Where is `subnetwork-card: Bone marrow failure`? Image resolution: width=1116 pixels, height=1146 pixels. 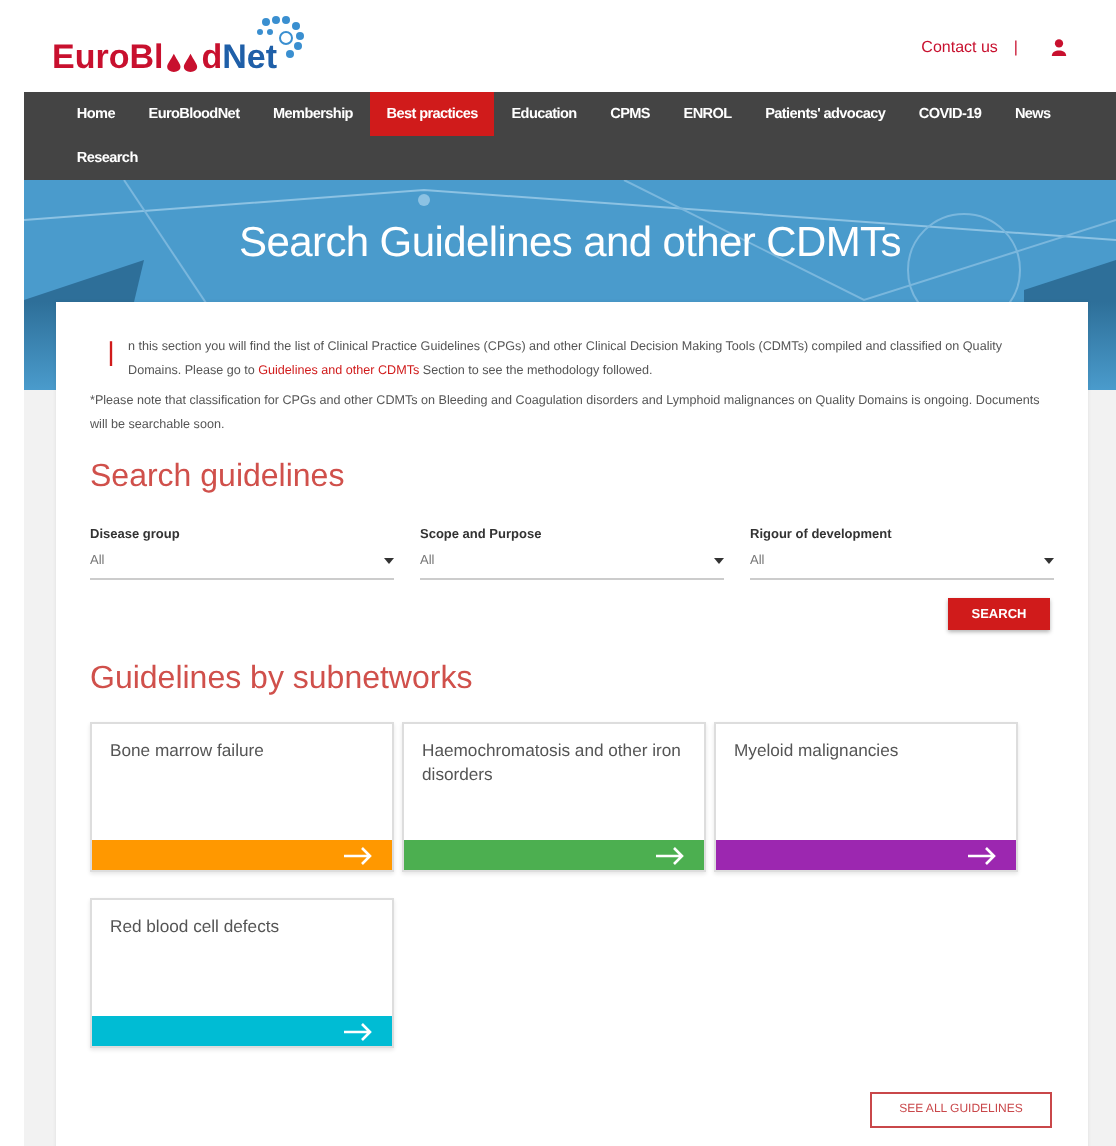 subnetwork-card: Bone marrow failure is located at coordinates (242, 797).